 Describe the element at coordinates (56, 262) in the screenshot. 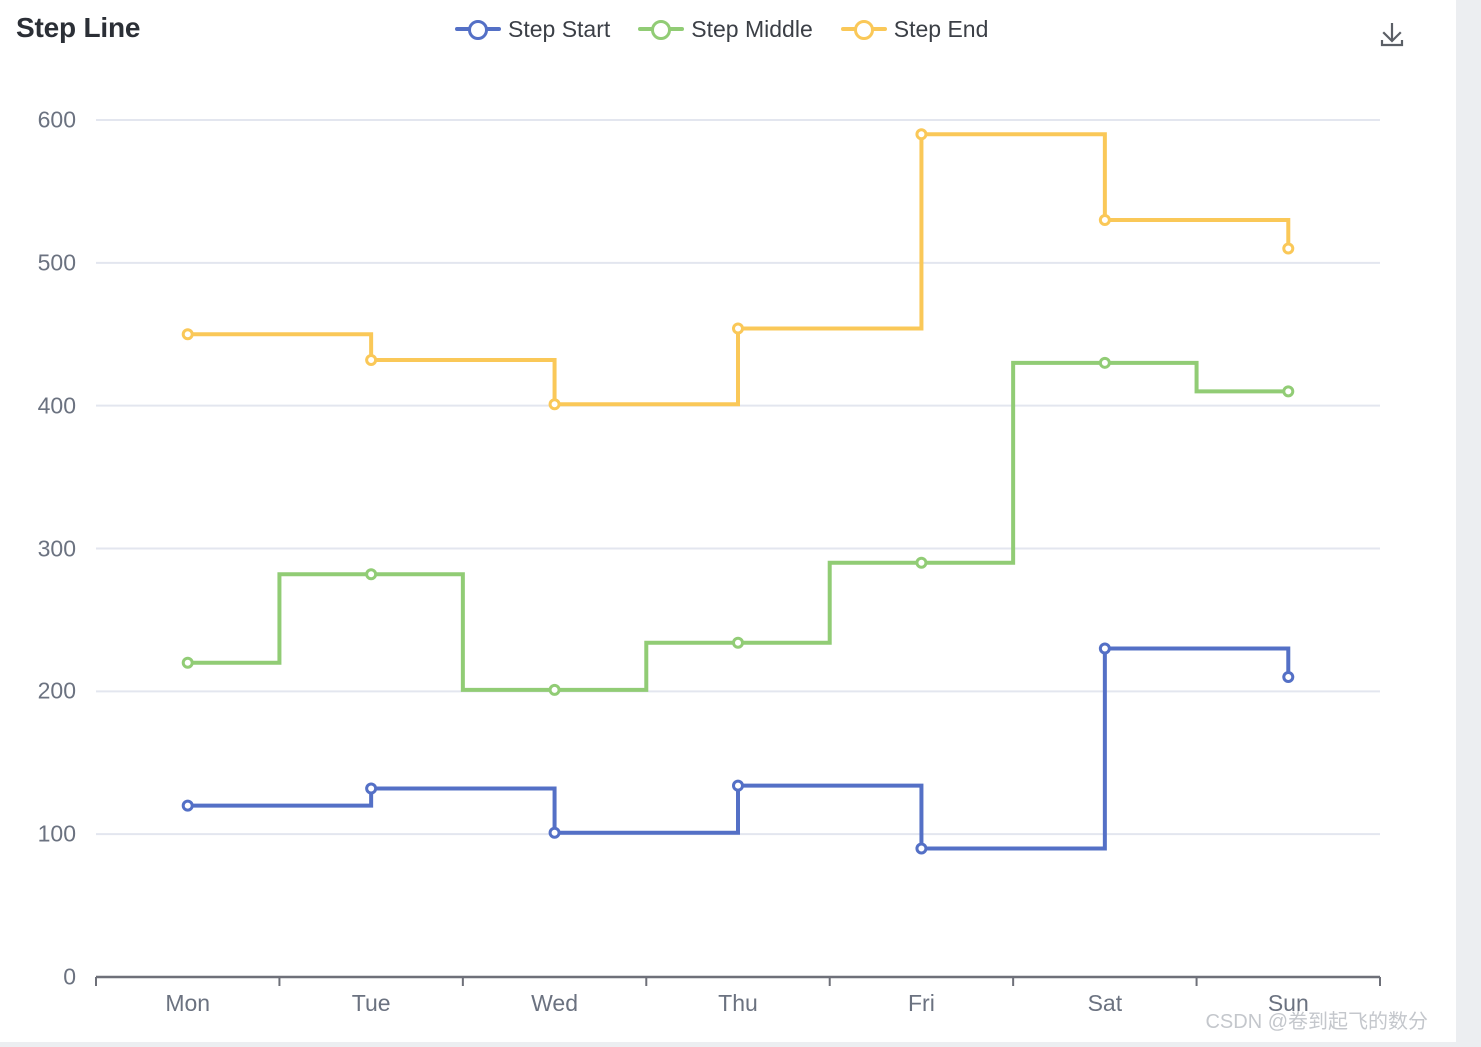

I see `y-axis-tick-label: 500` at that location.